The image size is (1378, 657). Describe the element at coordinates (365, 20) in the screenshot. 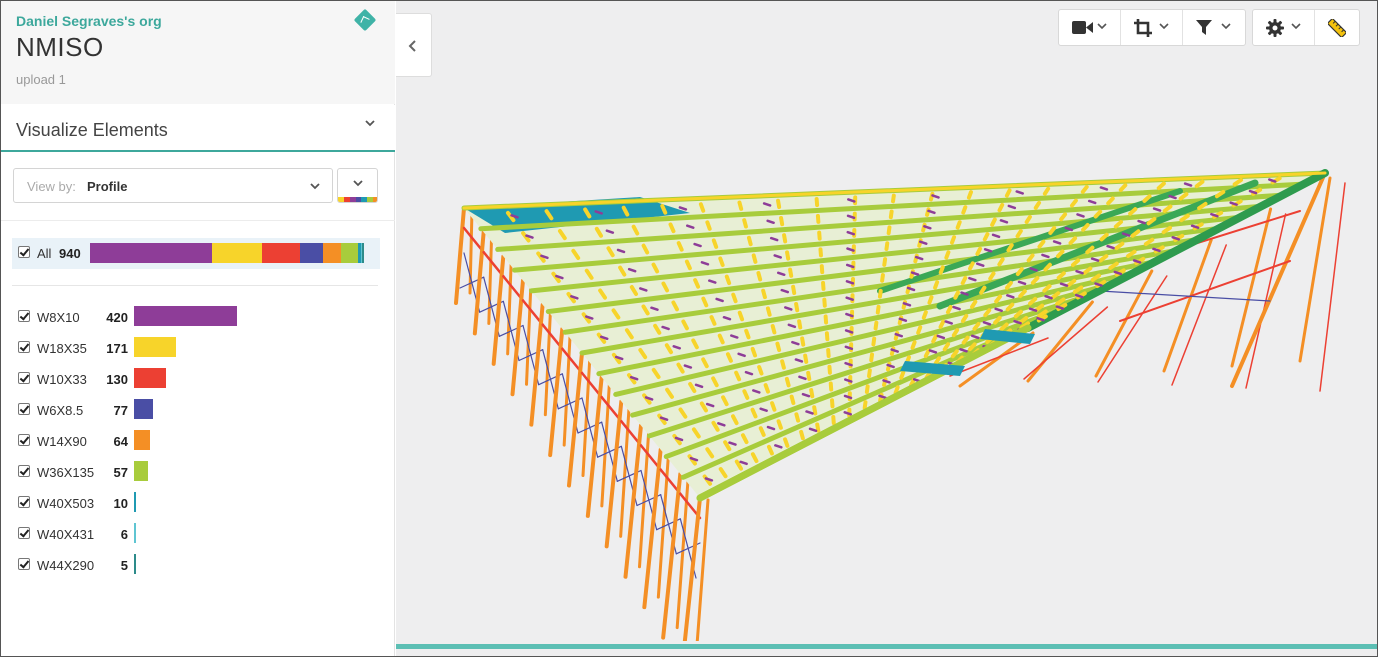

I see `org-logo-icon` at that location.